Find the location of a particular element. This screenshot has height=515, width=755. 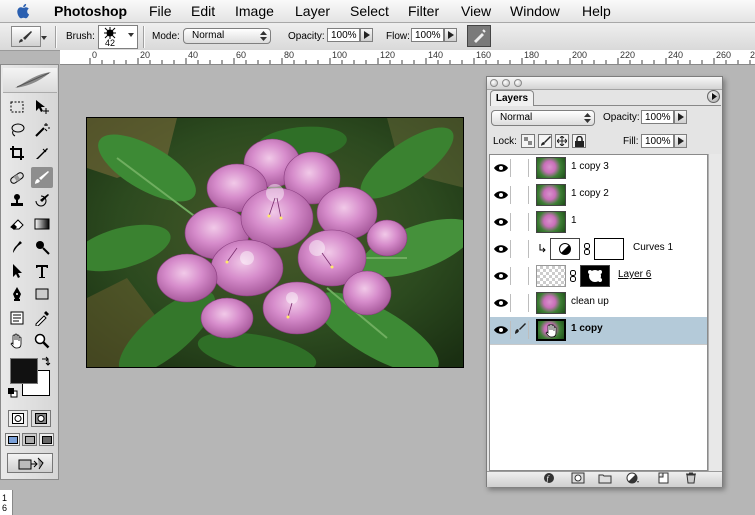

gradient-tool is located at coordinates (42, 223).